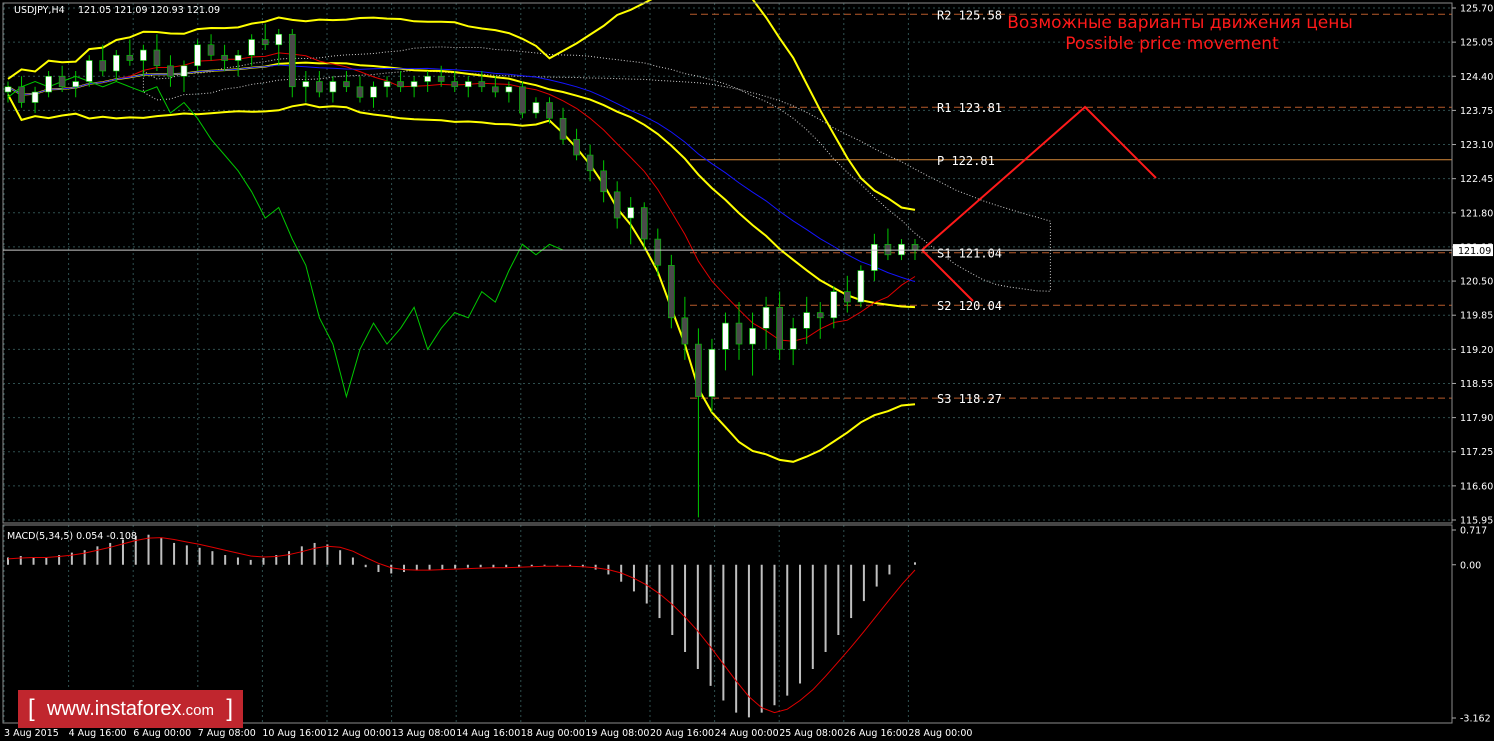 The height and width of the screenshot is (741, 1494). What do you see at coordinates (1476, 111) in the screenshot?
I see `y-tick-label: 123.75` at bounding box center [1476, 111].